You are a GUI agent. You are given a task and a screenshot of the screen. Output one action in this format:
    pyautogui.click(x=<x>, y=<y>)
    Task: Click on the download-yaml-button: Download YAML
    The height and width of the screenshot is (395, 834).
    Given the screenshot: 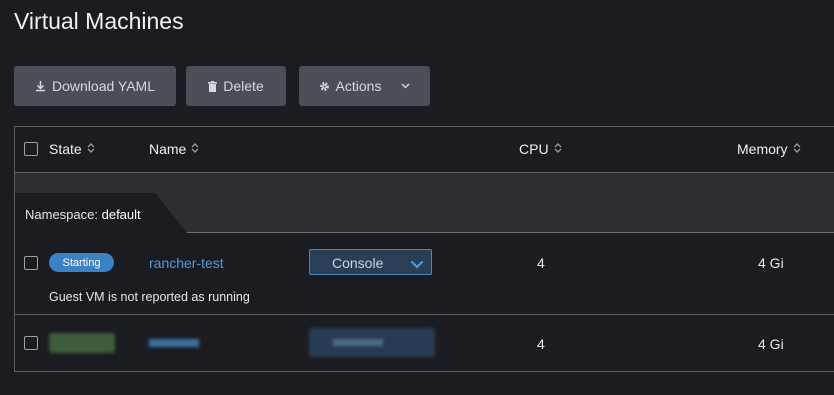 What is the action you would take?
    pyautogui.click(x=95, y=86)
    